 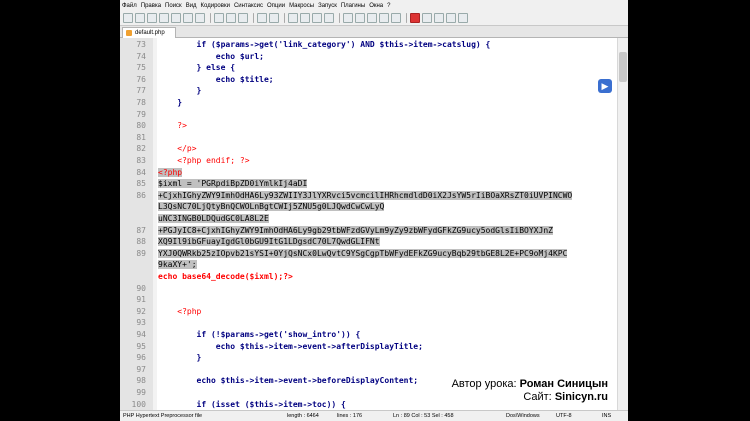 I want to click on line-number: 80, so click(x=141, y=126).